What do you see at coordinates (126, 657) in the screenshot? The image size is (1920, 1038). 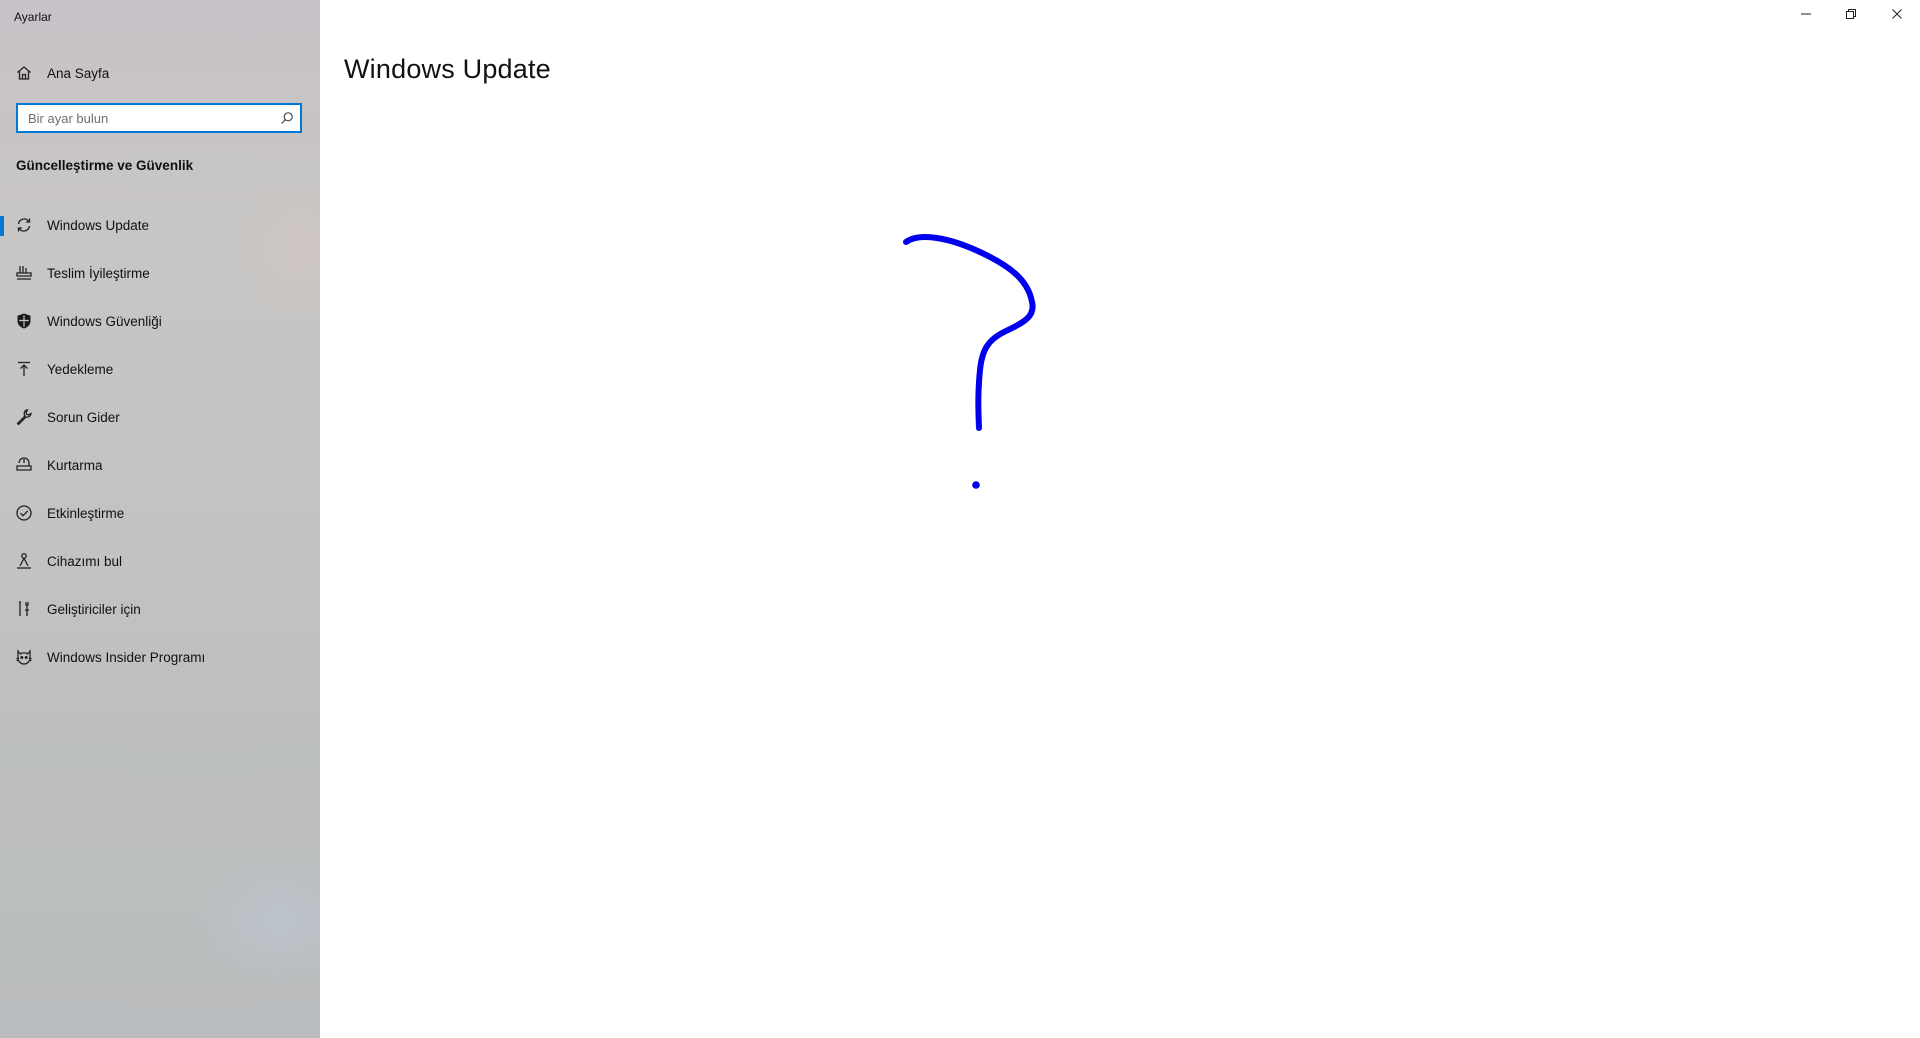 I see `sidebar-item-label: Windows Insider Programı` at bounding box center [126, 657].